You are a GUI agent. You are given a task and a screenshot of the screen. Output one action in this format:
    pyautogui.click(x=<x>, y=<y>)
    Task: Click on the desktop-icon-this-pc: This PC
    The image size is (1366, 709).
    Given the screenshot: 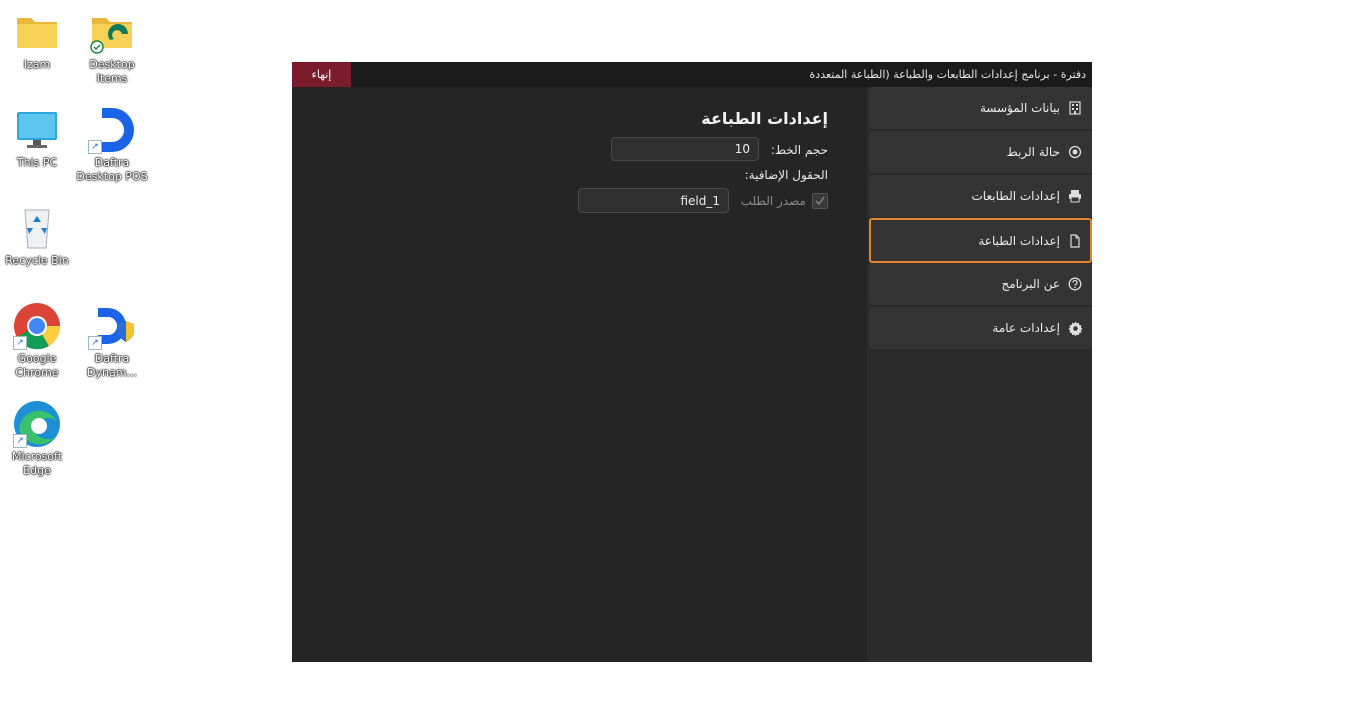 What is the action you would take?
    pyautogui.click(x=37, y=138)
    